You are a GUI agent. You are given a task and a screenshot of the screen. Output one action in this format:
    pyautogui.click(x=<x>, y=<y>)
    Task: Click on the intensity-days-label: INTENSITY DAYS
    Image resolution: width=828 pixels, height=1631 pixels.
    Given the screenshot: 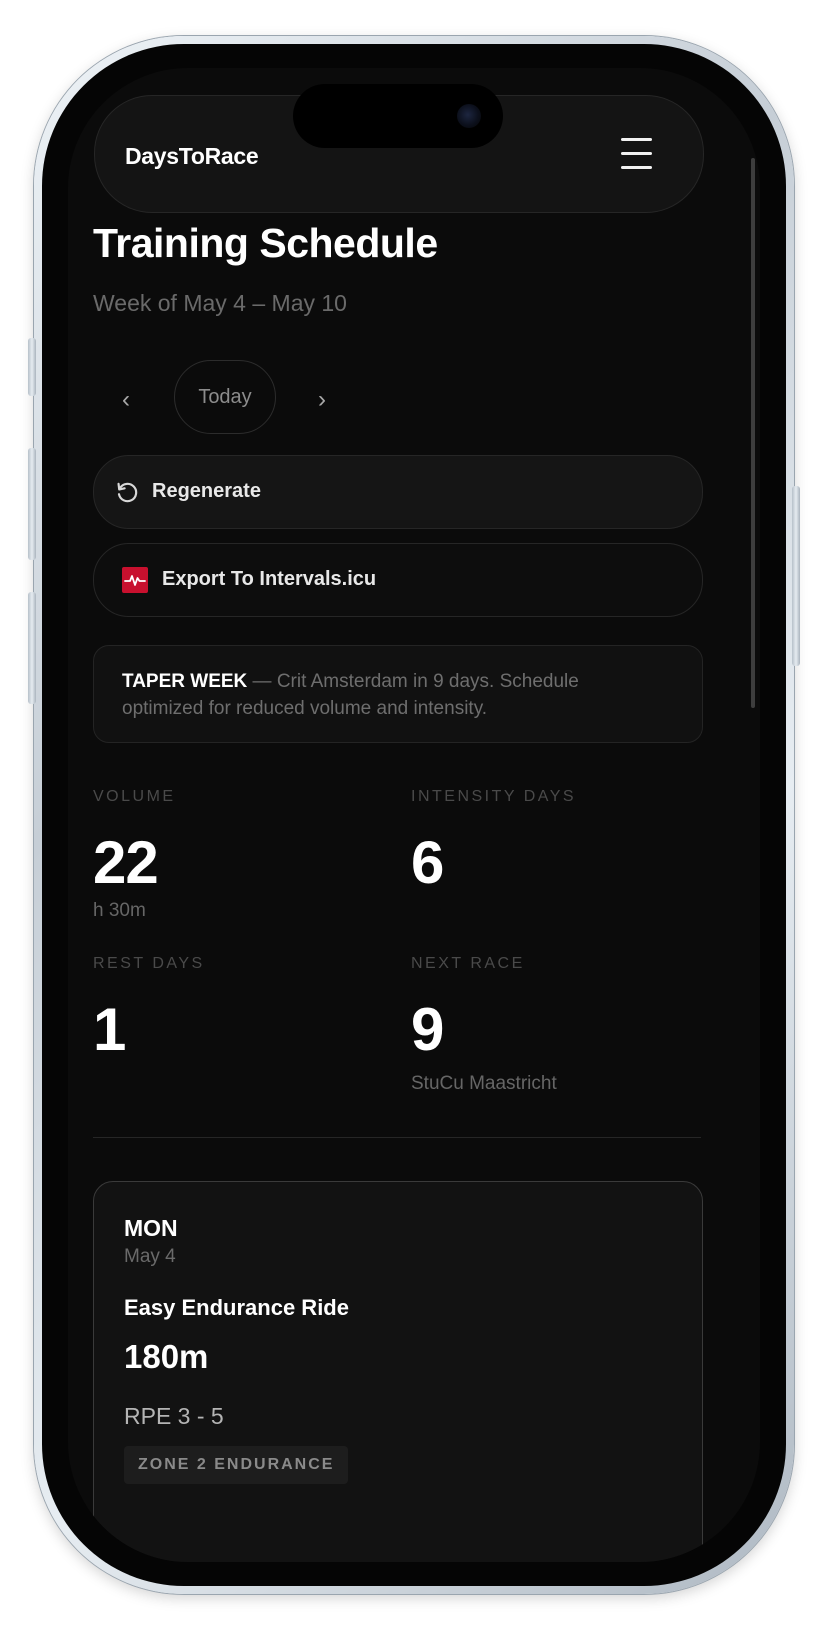 What is the action you would take?
    pyautogui.click(x=494, y=796)
    